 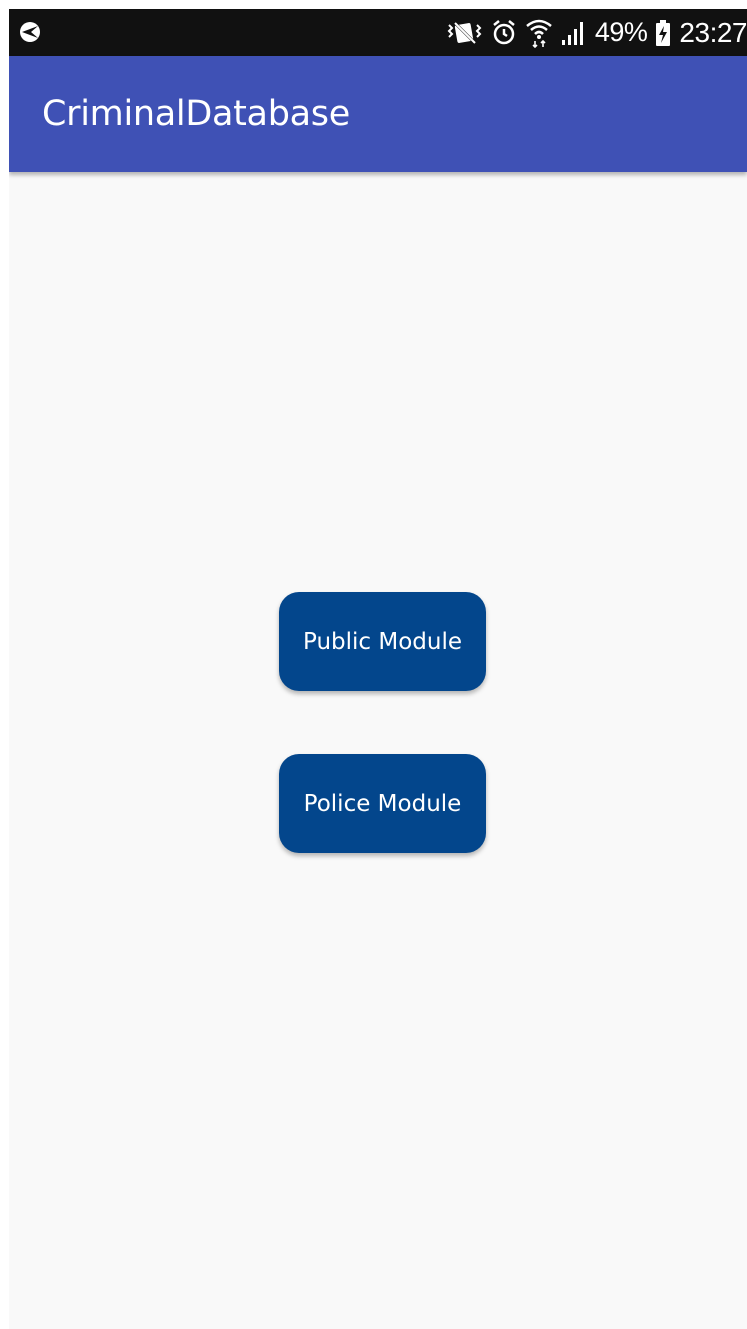 I want to click on alarm-icon, so click(x=504, y=33).